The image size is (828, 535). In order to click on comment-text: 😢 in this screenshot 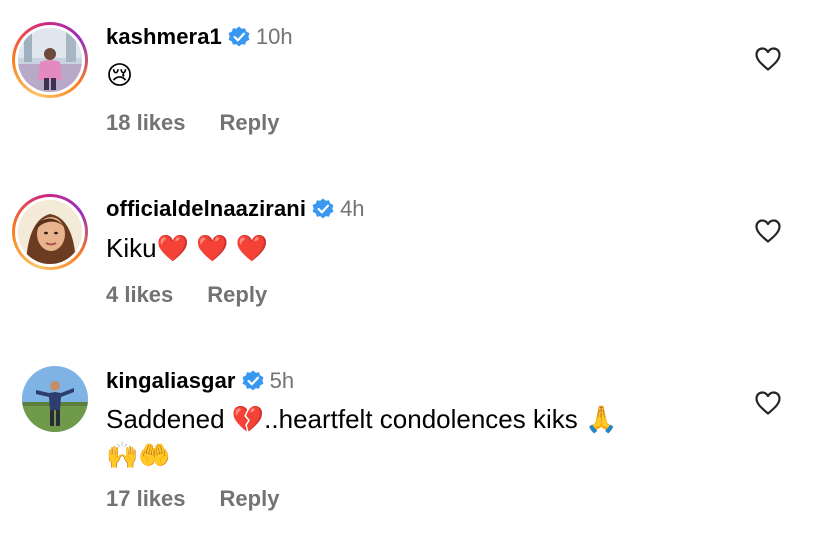, I will do `click(119, 75)`.